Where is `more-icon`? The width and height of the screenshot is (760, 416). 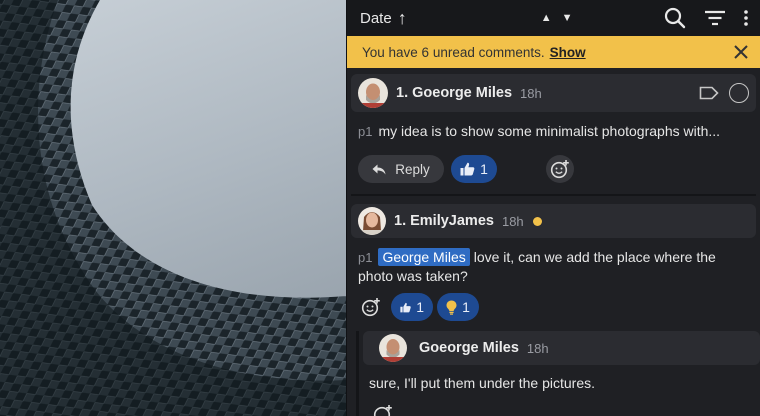 more-icon is located at coordinates (746, 18).